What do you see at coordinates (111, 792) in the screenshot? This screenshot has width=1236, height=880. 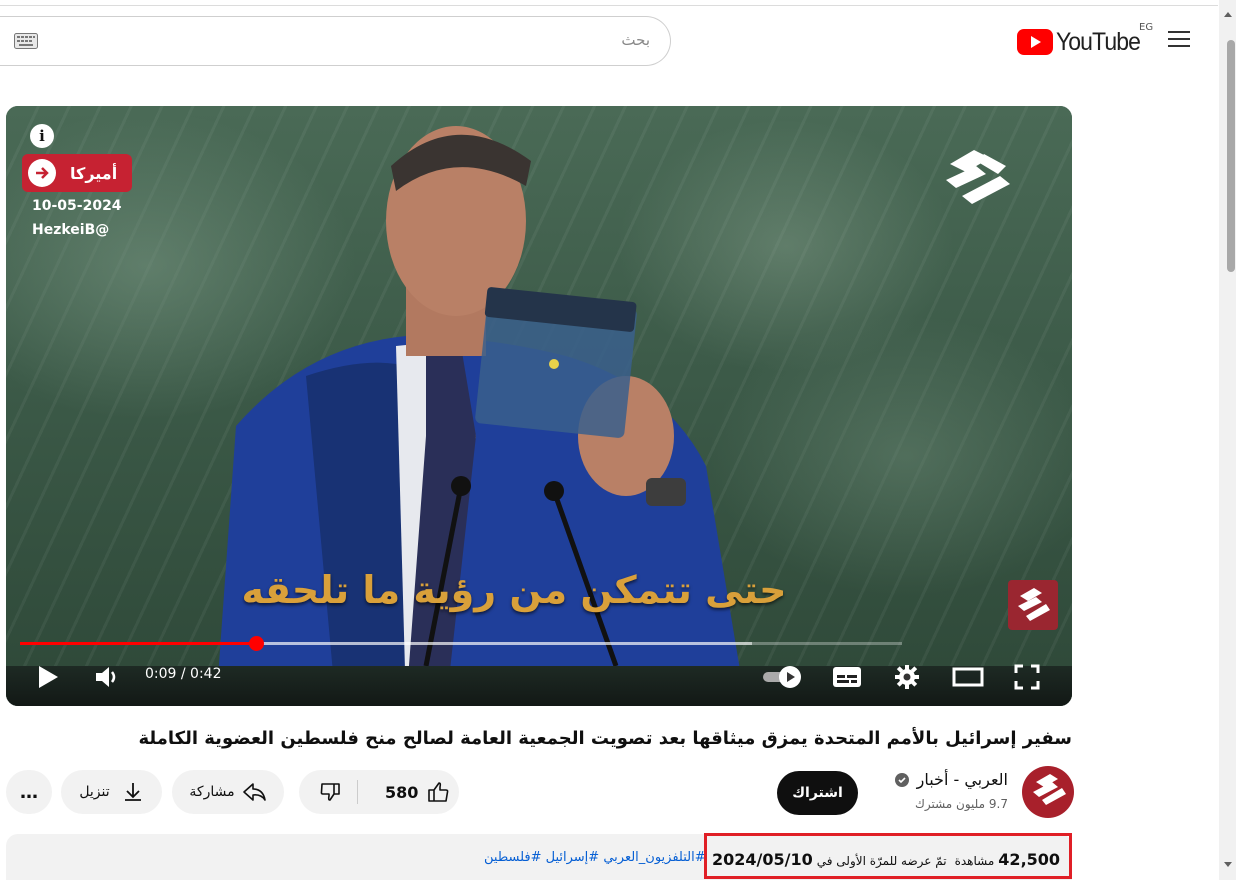 I see `download-button: تنزيل` at bounding box center [111, 792].